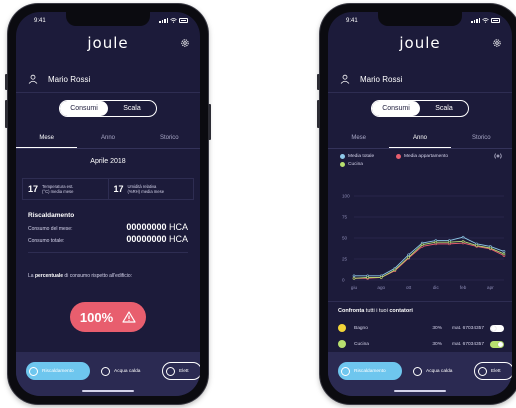 The height and width of the screenshot is (408, 516). What do you see at coordinates (146, 239) in the screenshot?
I see `row-number: 00000000` at bounding box center [146, 239].